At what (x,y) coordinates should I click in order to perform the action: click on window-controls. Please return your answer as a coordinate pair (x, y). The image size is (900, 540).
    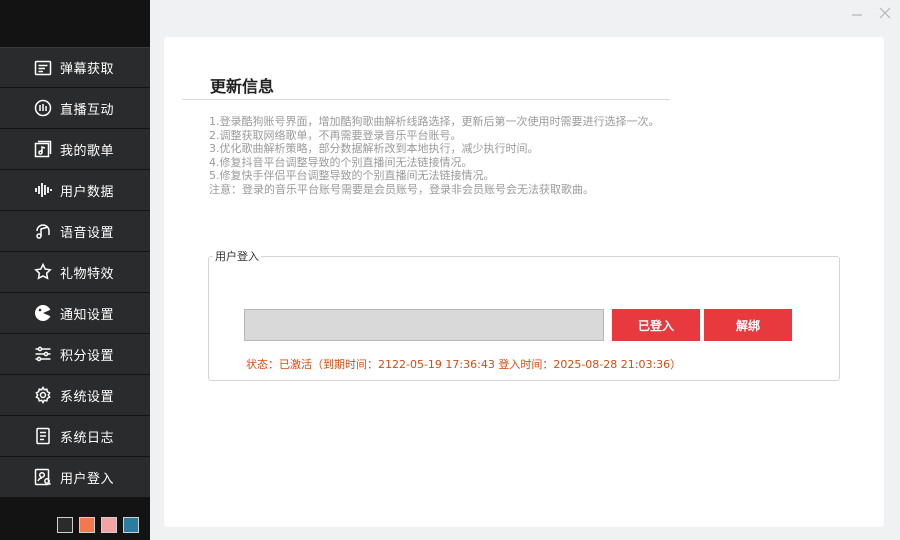
    Looking at the image, I should click on (871, 13).